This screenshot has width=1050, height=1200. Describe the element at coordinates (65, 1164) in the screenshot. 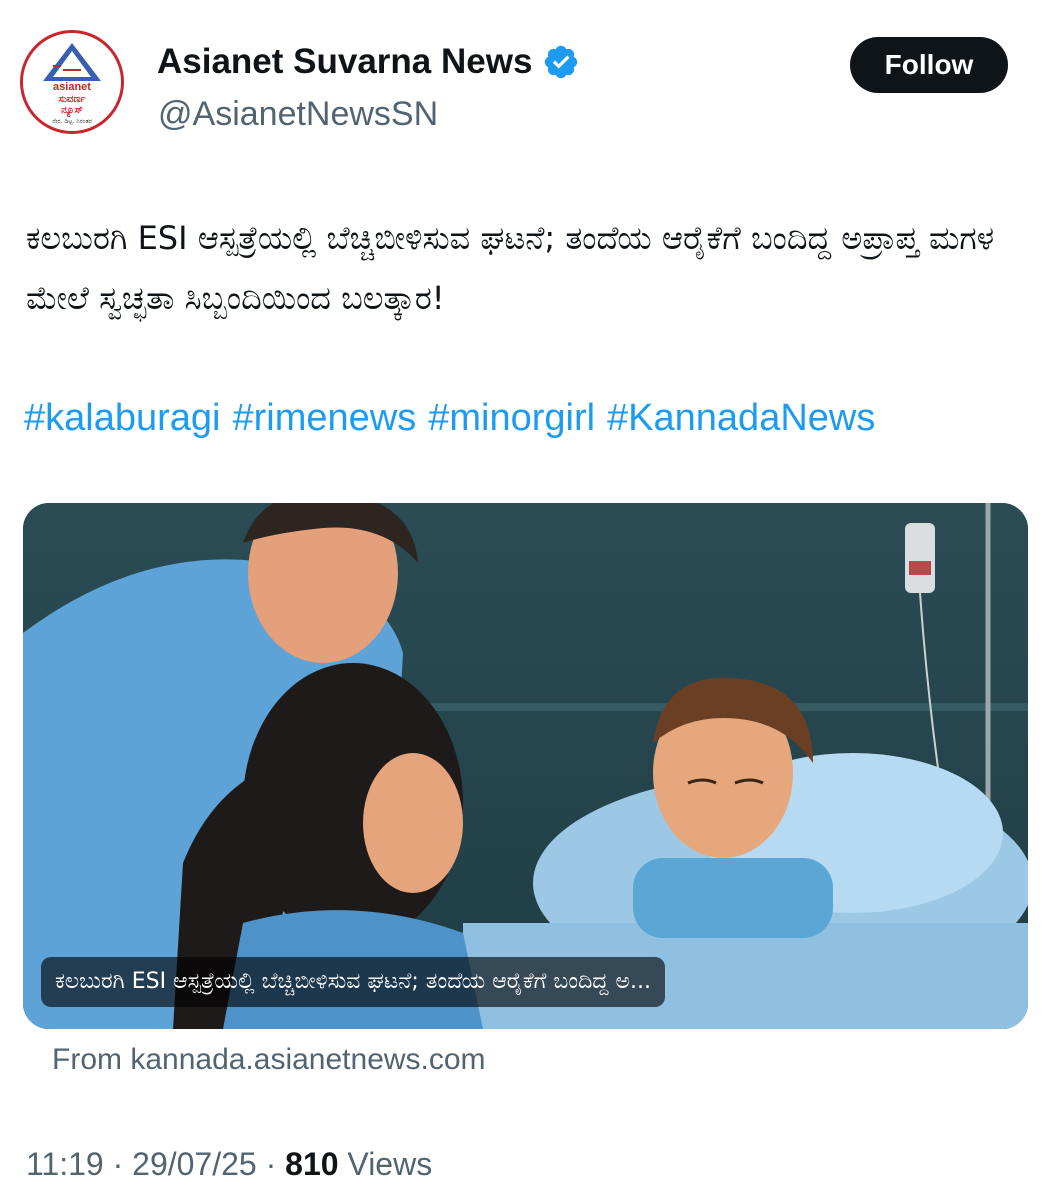

I see `tweet-time: 11:19` at that location.